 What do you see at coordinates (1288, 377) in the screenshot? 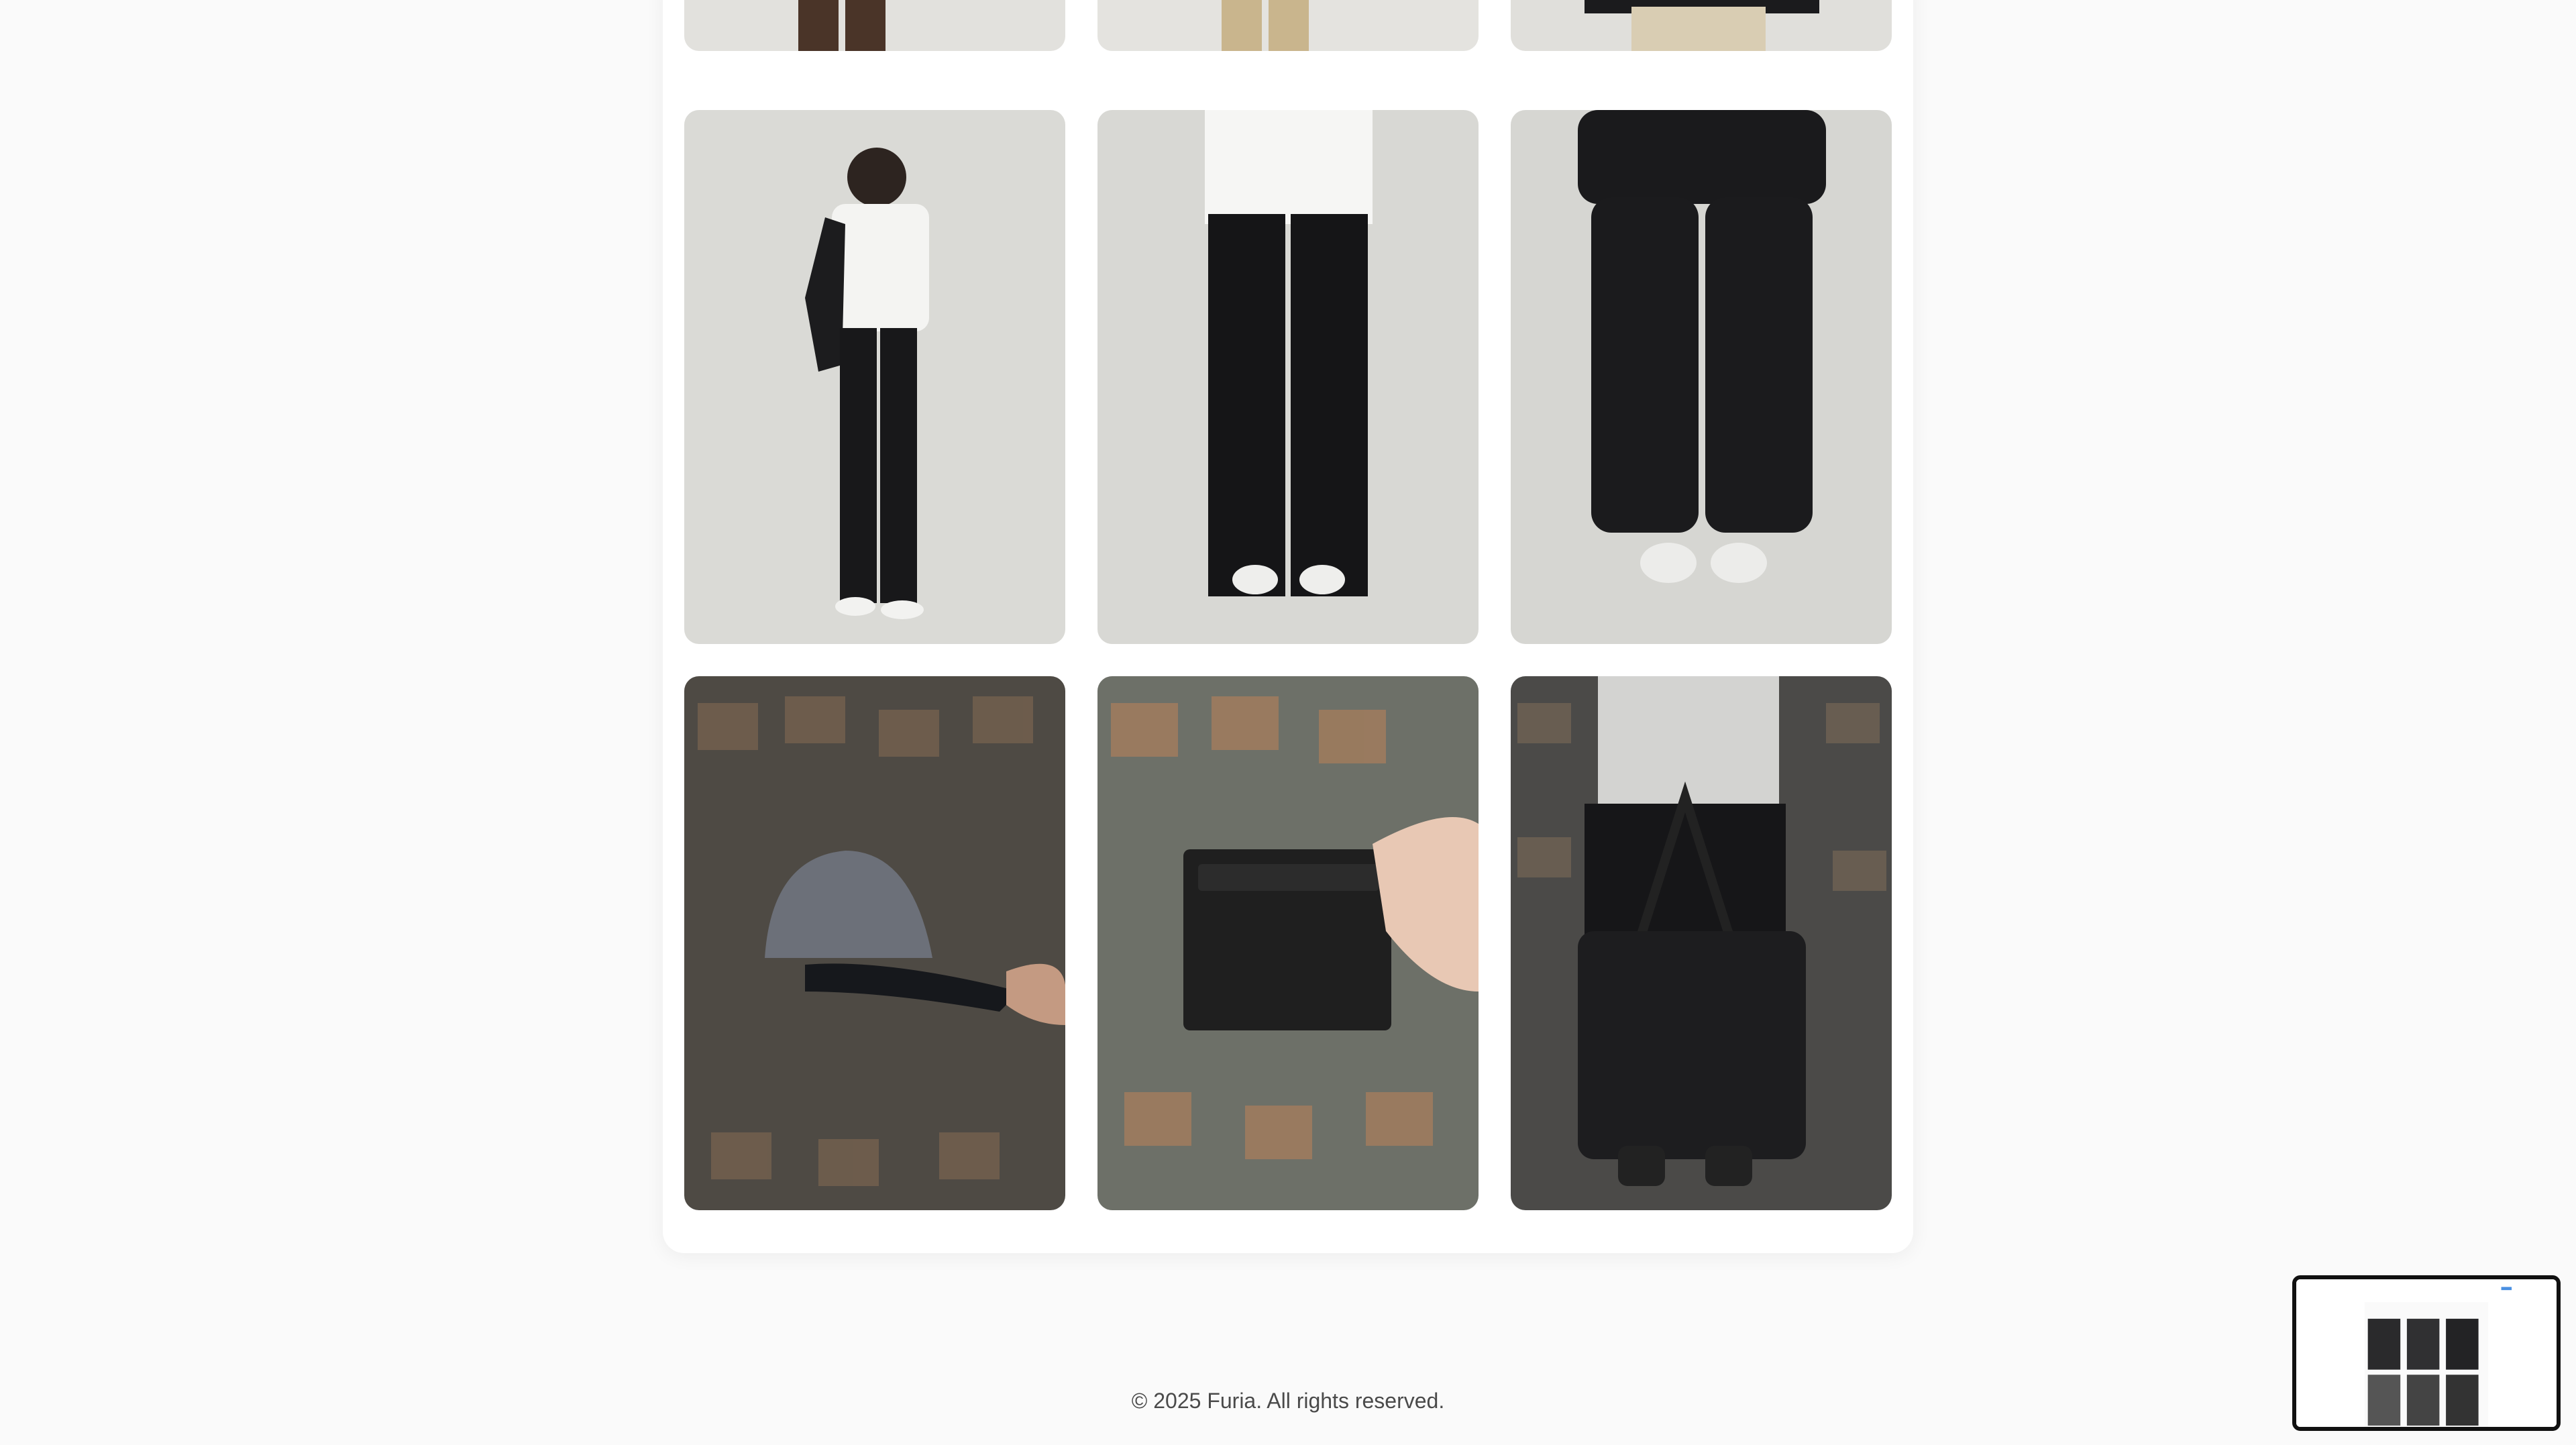
I see `gallery-photo-black-pleated-trousers` at bounding box center [1288, 377].